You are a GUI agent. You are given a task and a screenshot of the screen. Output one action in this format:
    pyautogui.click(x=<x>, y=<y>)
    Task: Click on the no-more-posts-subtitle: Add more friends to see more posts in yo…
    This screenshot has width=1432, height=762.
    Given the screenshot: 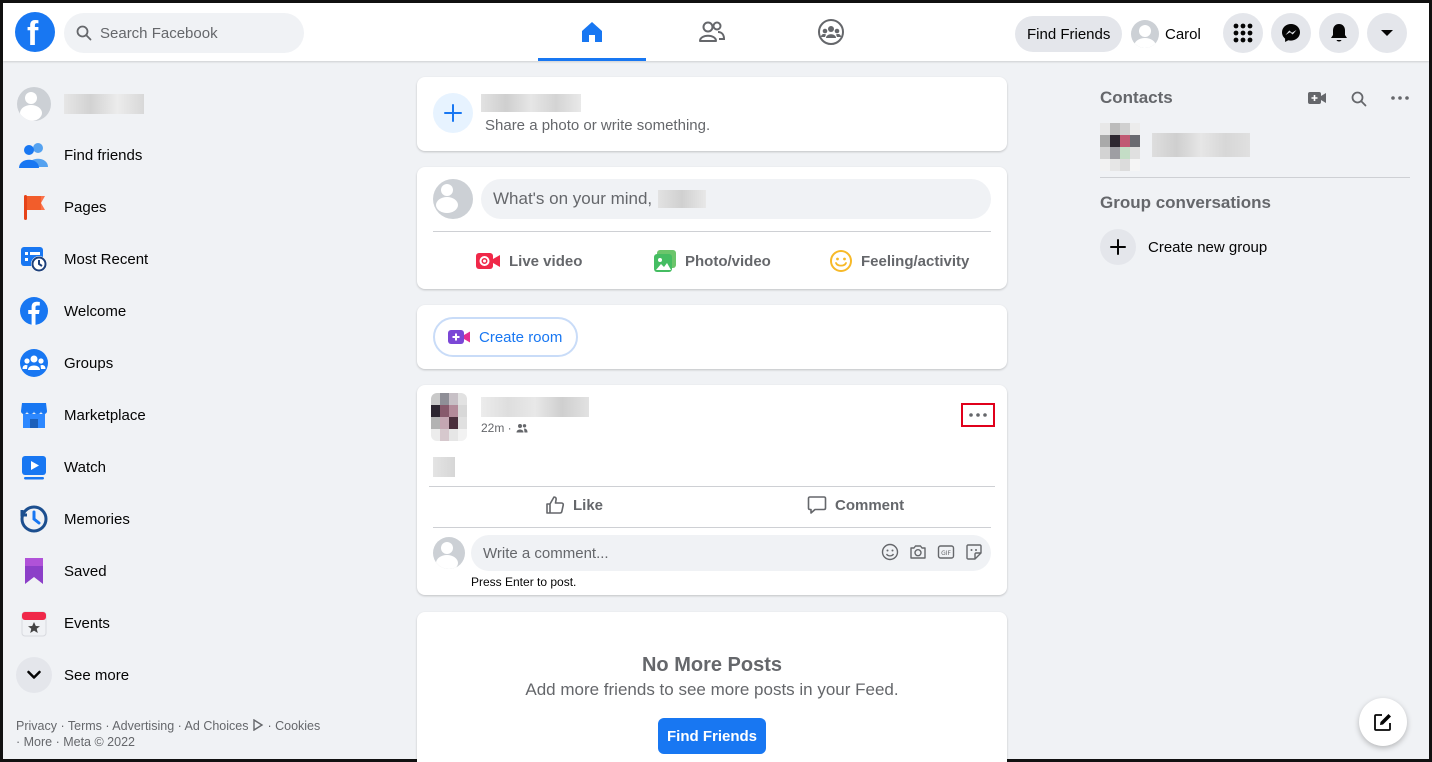 What is the action you would take?
    pyautogui.click(x=712, y=689)
    